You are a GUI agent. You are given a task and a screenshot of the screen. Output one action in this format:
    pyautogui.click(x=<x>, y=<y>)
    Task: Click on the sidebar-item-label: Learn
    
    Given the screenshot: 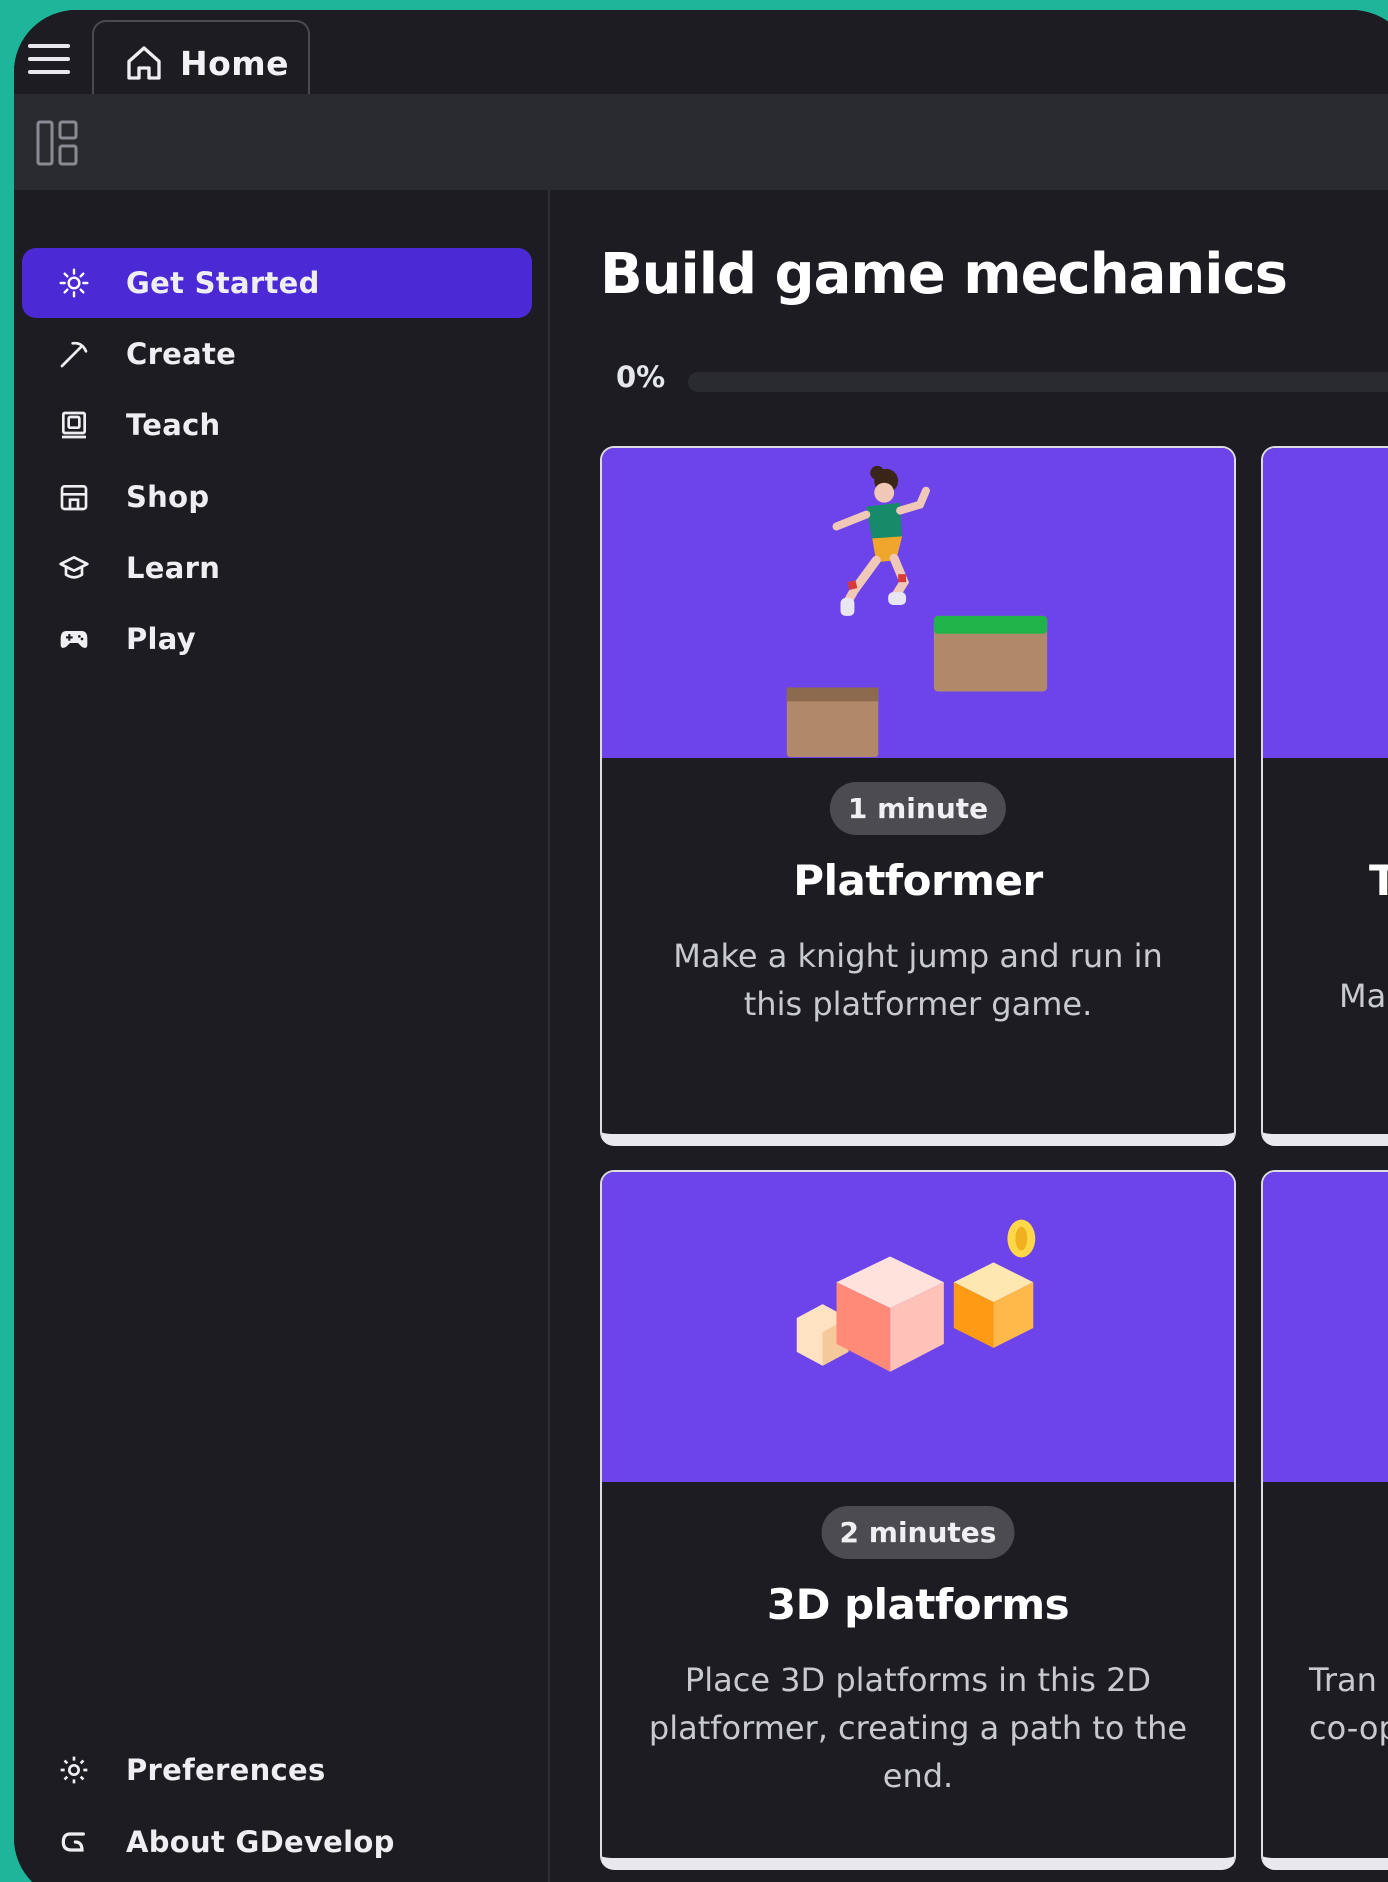 What is the action you would take?
    pyautogui.click(x=173, y=568)
    